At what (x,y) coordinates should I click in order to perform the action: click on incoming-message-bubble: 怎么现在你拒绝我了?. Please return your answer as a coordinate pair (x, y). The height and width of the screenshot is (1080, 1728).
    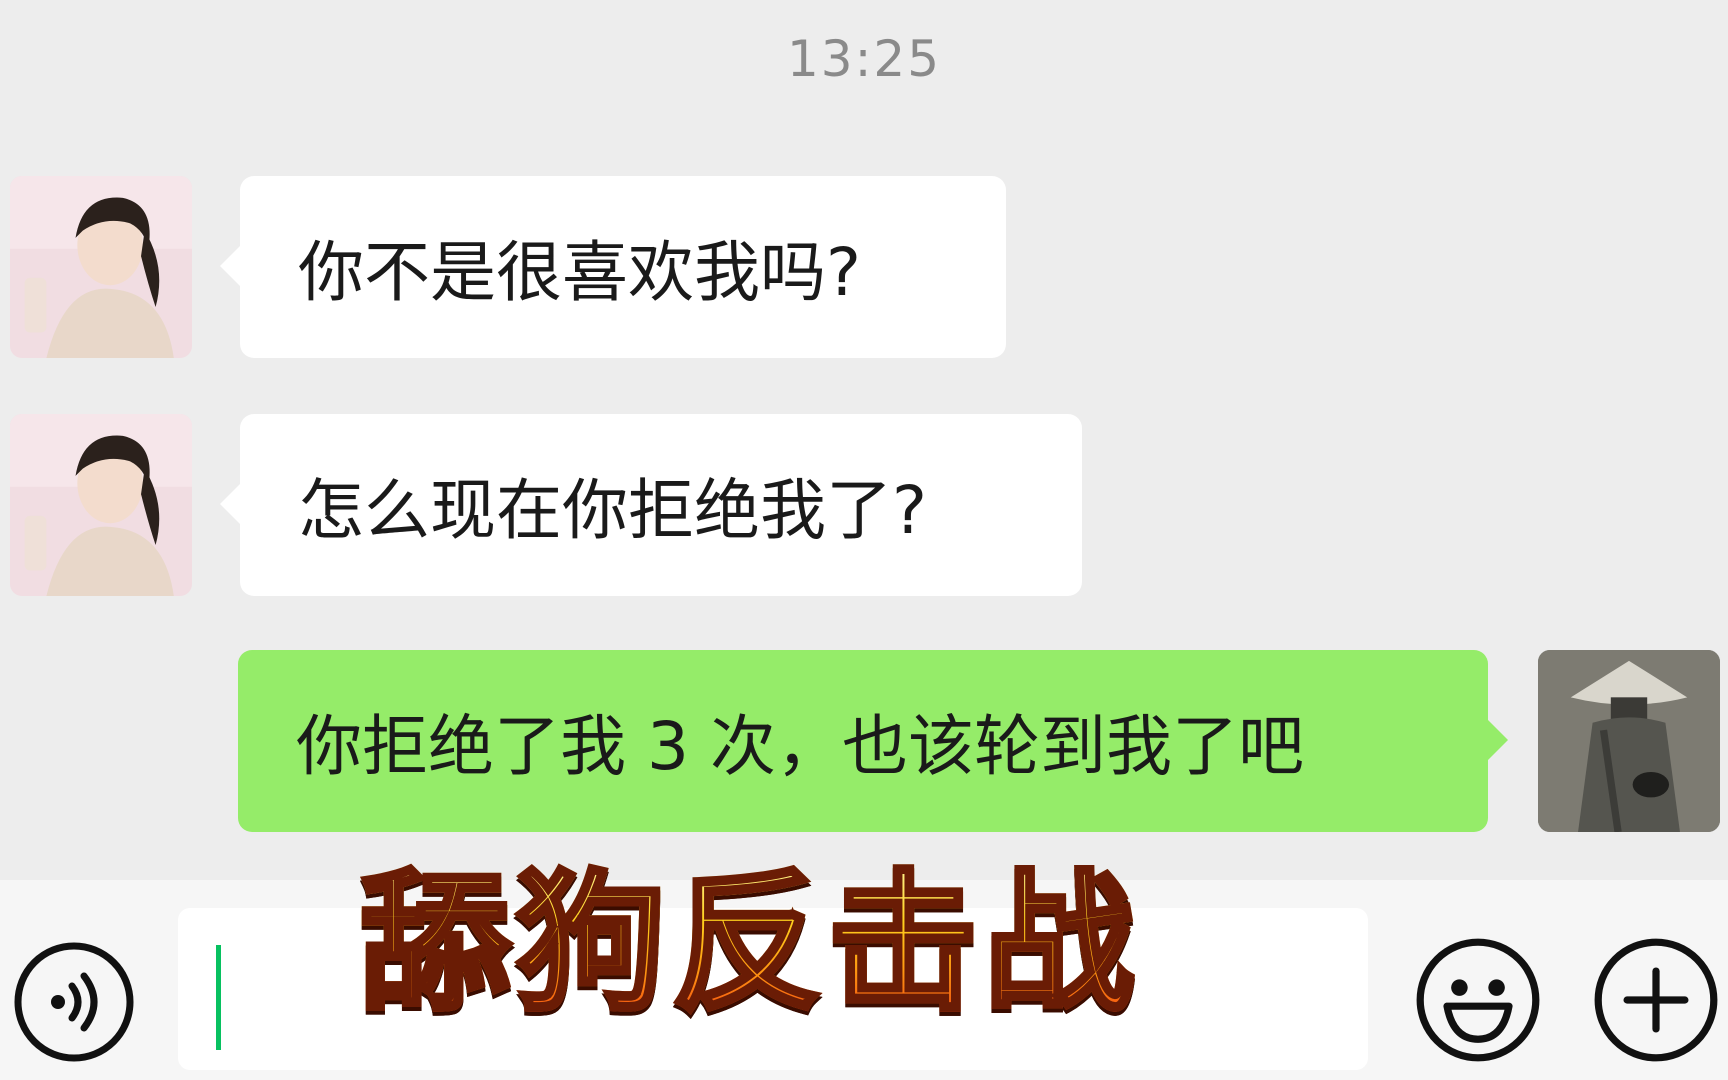
    Looking at the image, I should click on (651, 505).